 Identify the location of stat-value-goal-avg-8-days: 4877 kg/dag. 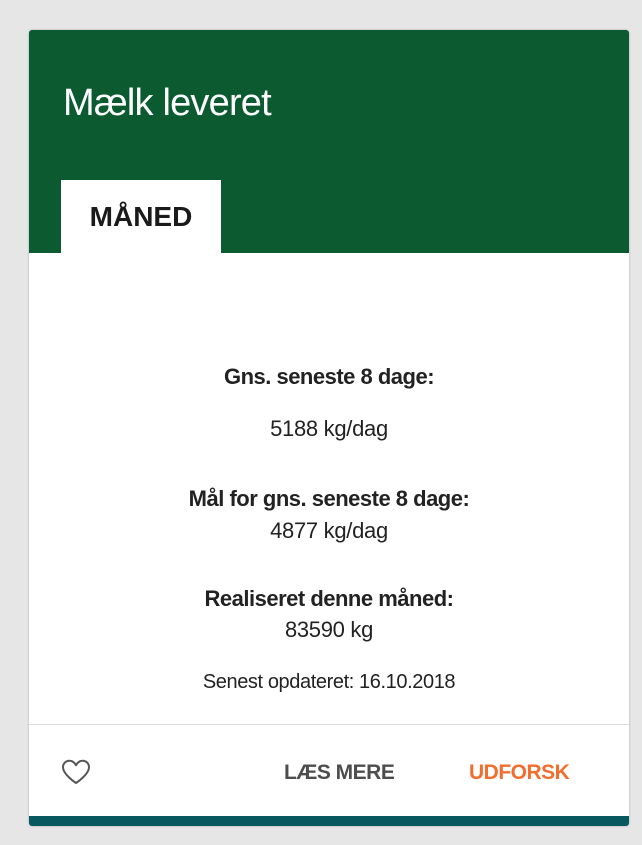
(329, 530).